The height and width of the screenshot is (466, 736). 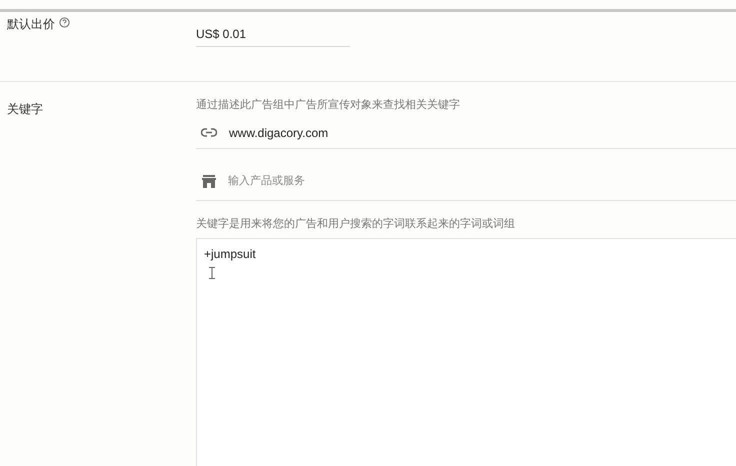 I want to click on product-input-field: 输入产品或服务, so click(x=482, y=181).